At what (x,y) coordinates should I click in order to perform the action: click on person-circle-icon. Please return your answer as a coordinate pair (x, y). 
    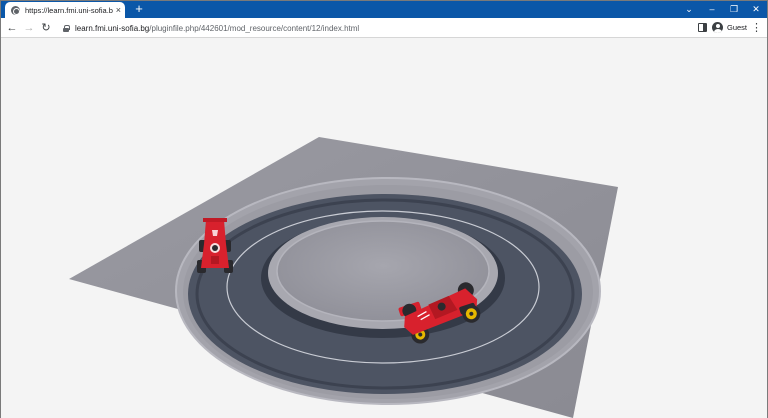
    Looking at the image, I should click on (717, 27).